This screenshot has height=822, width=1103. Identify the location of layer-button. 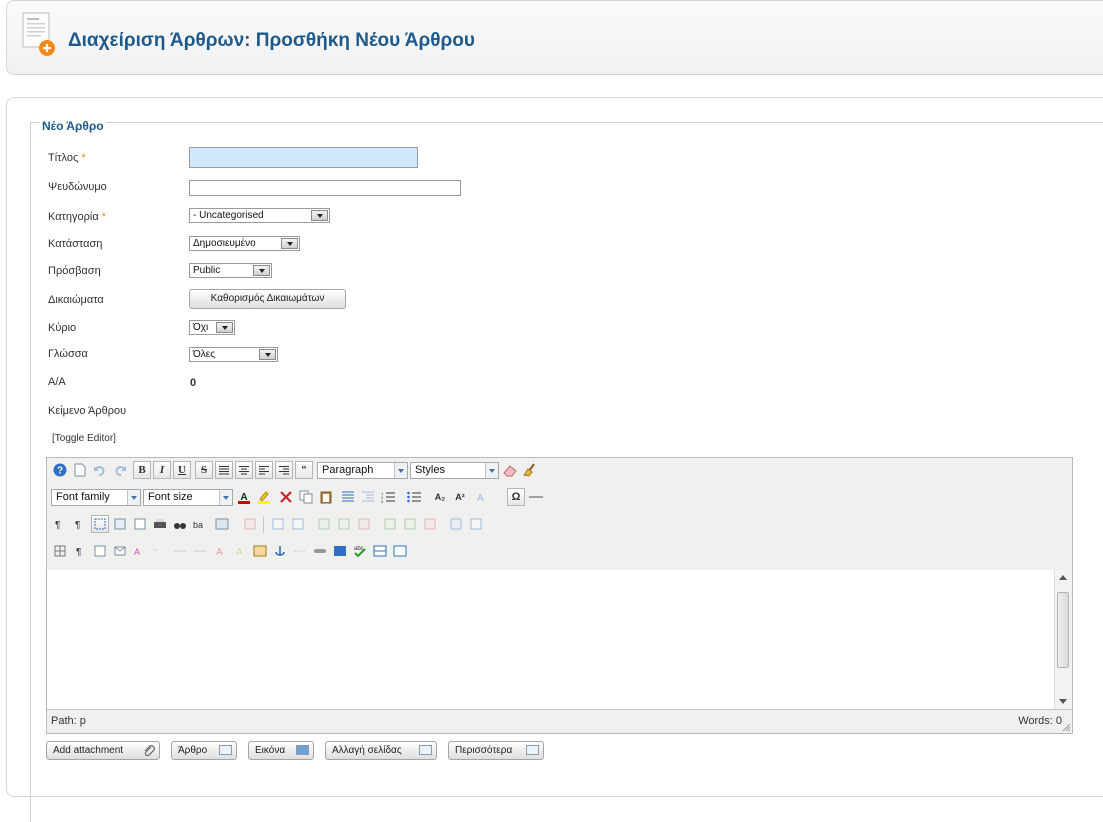
(380, 551).